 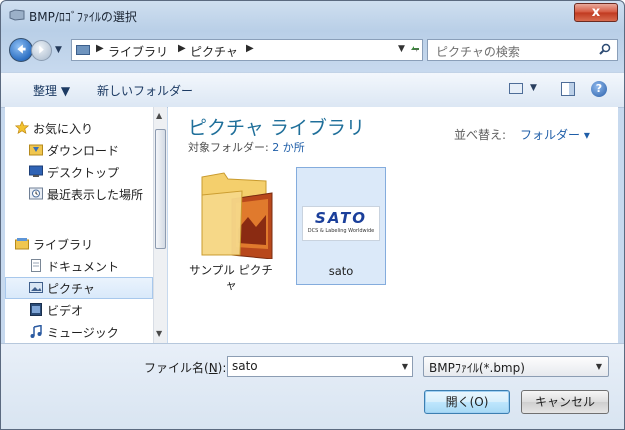 I want to click on star-icon, so click(x=22, y=127).